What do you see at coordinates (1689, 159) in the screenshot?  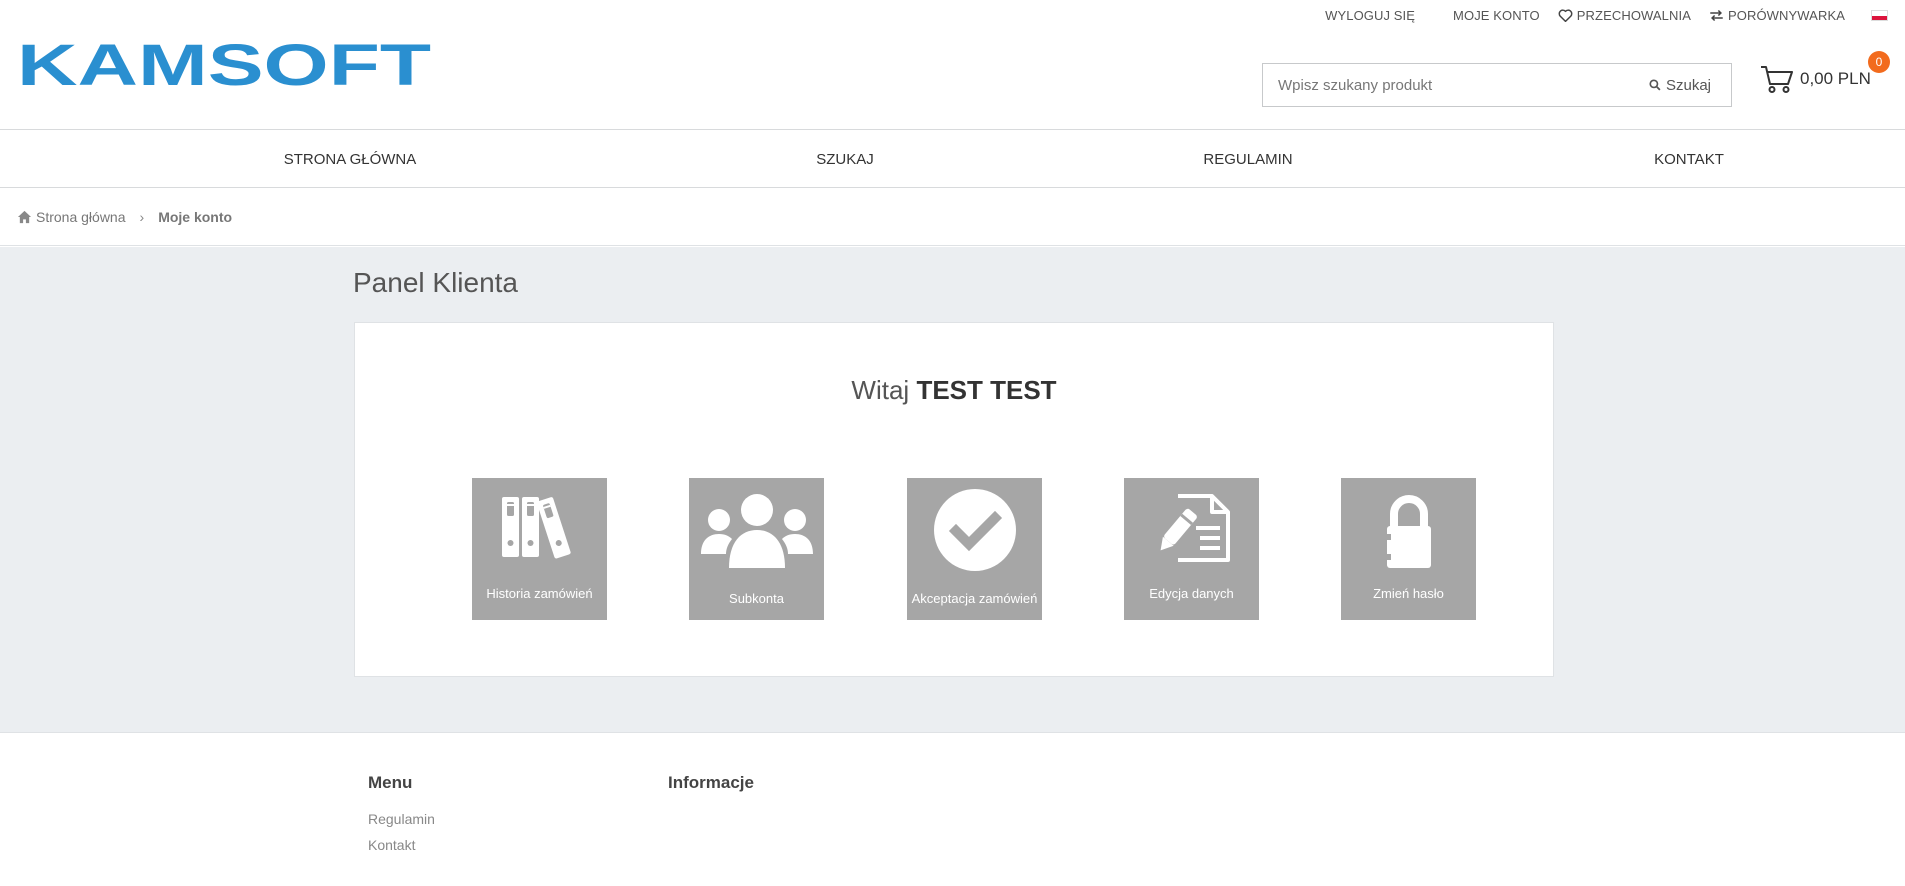 I see `nav-item-contact: KONTAKT` at bounding box center [1689, 159].